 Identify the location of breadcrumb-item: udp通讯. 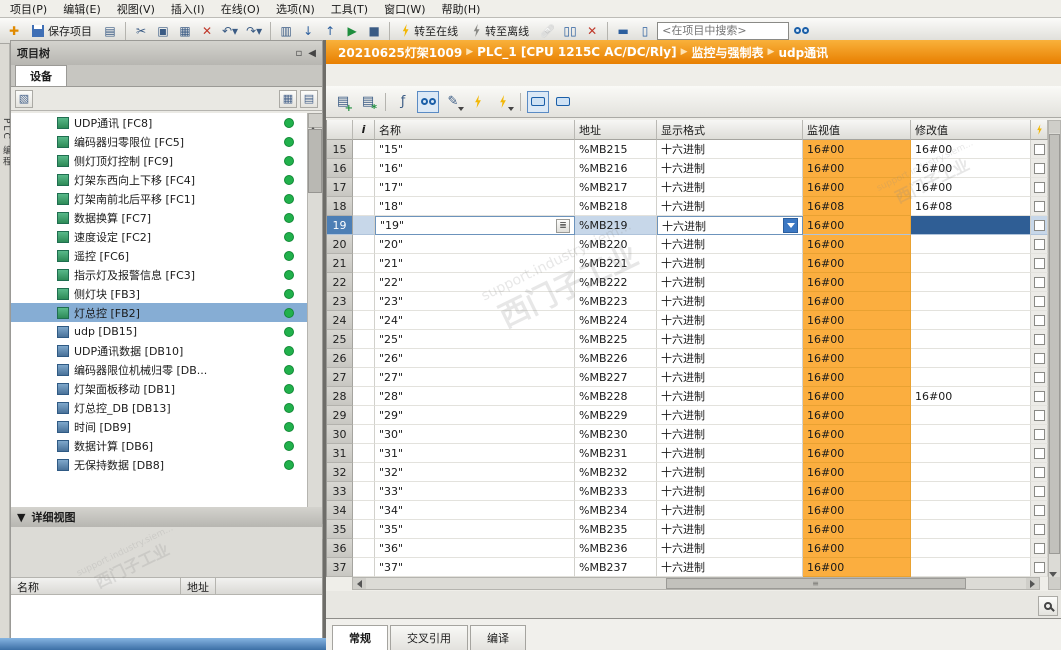
(803, 52).